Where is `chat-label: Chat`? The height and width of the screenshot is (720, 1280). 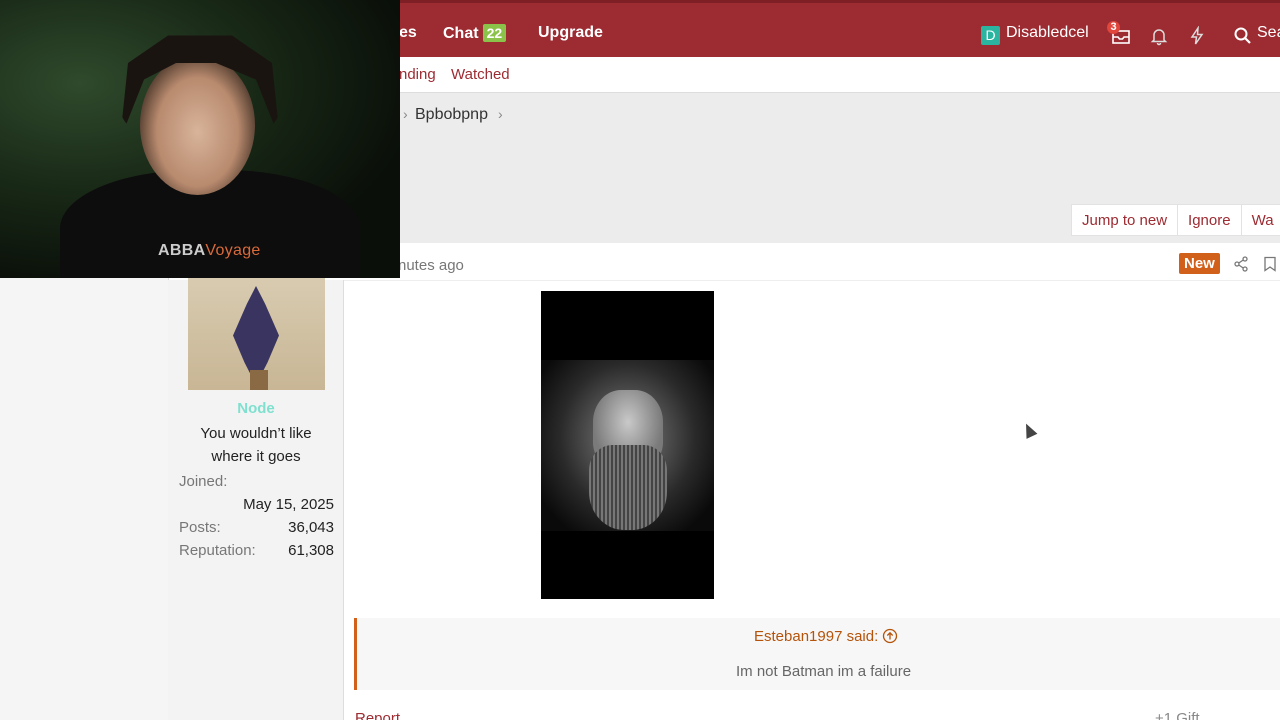 chat-label: Chat is located at coordinates (461, 33).